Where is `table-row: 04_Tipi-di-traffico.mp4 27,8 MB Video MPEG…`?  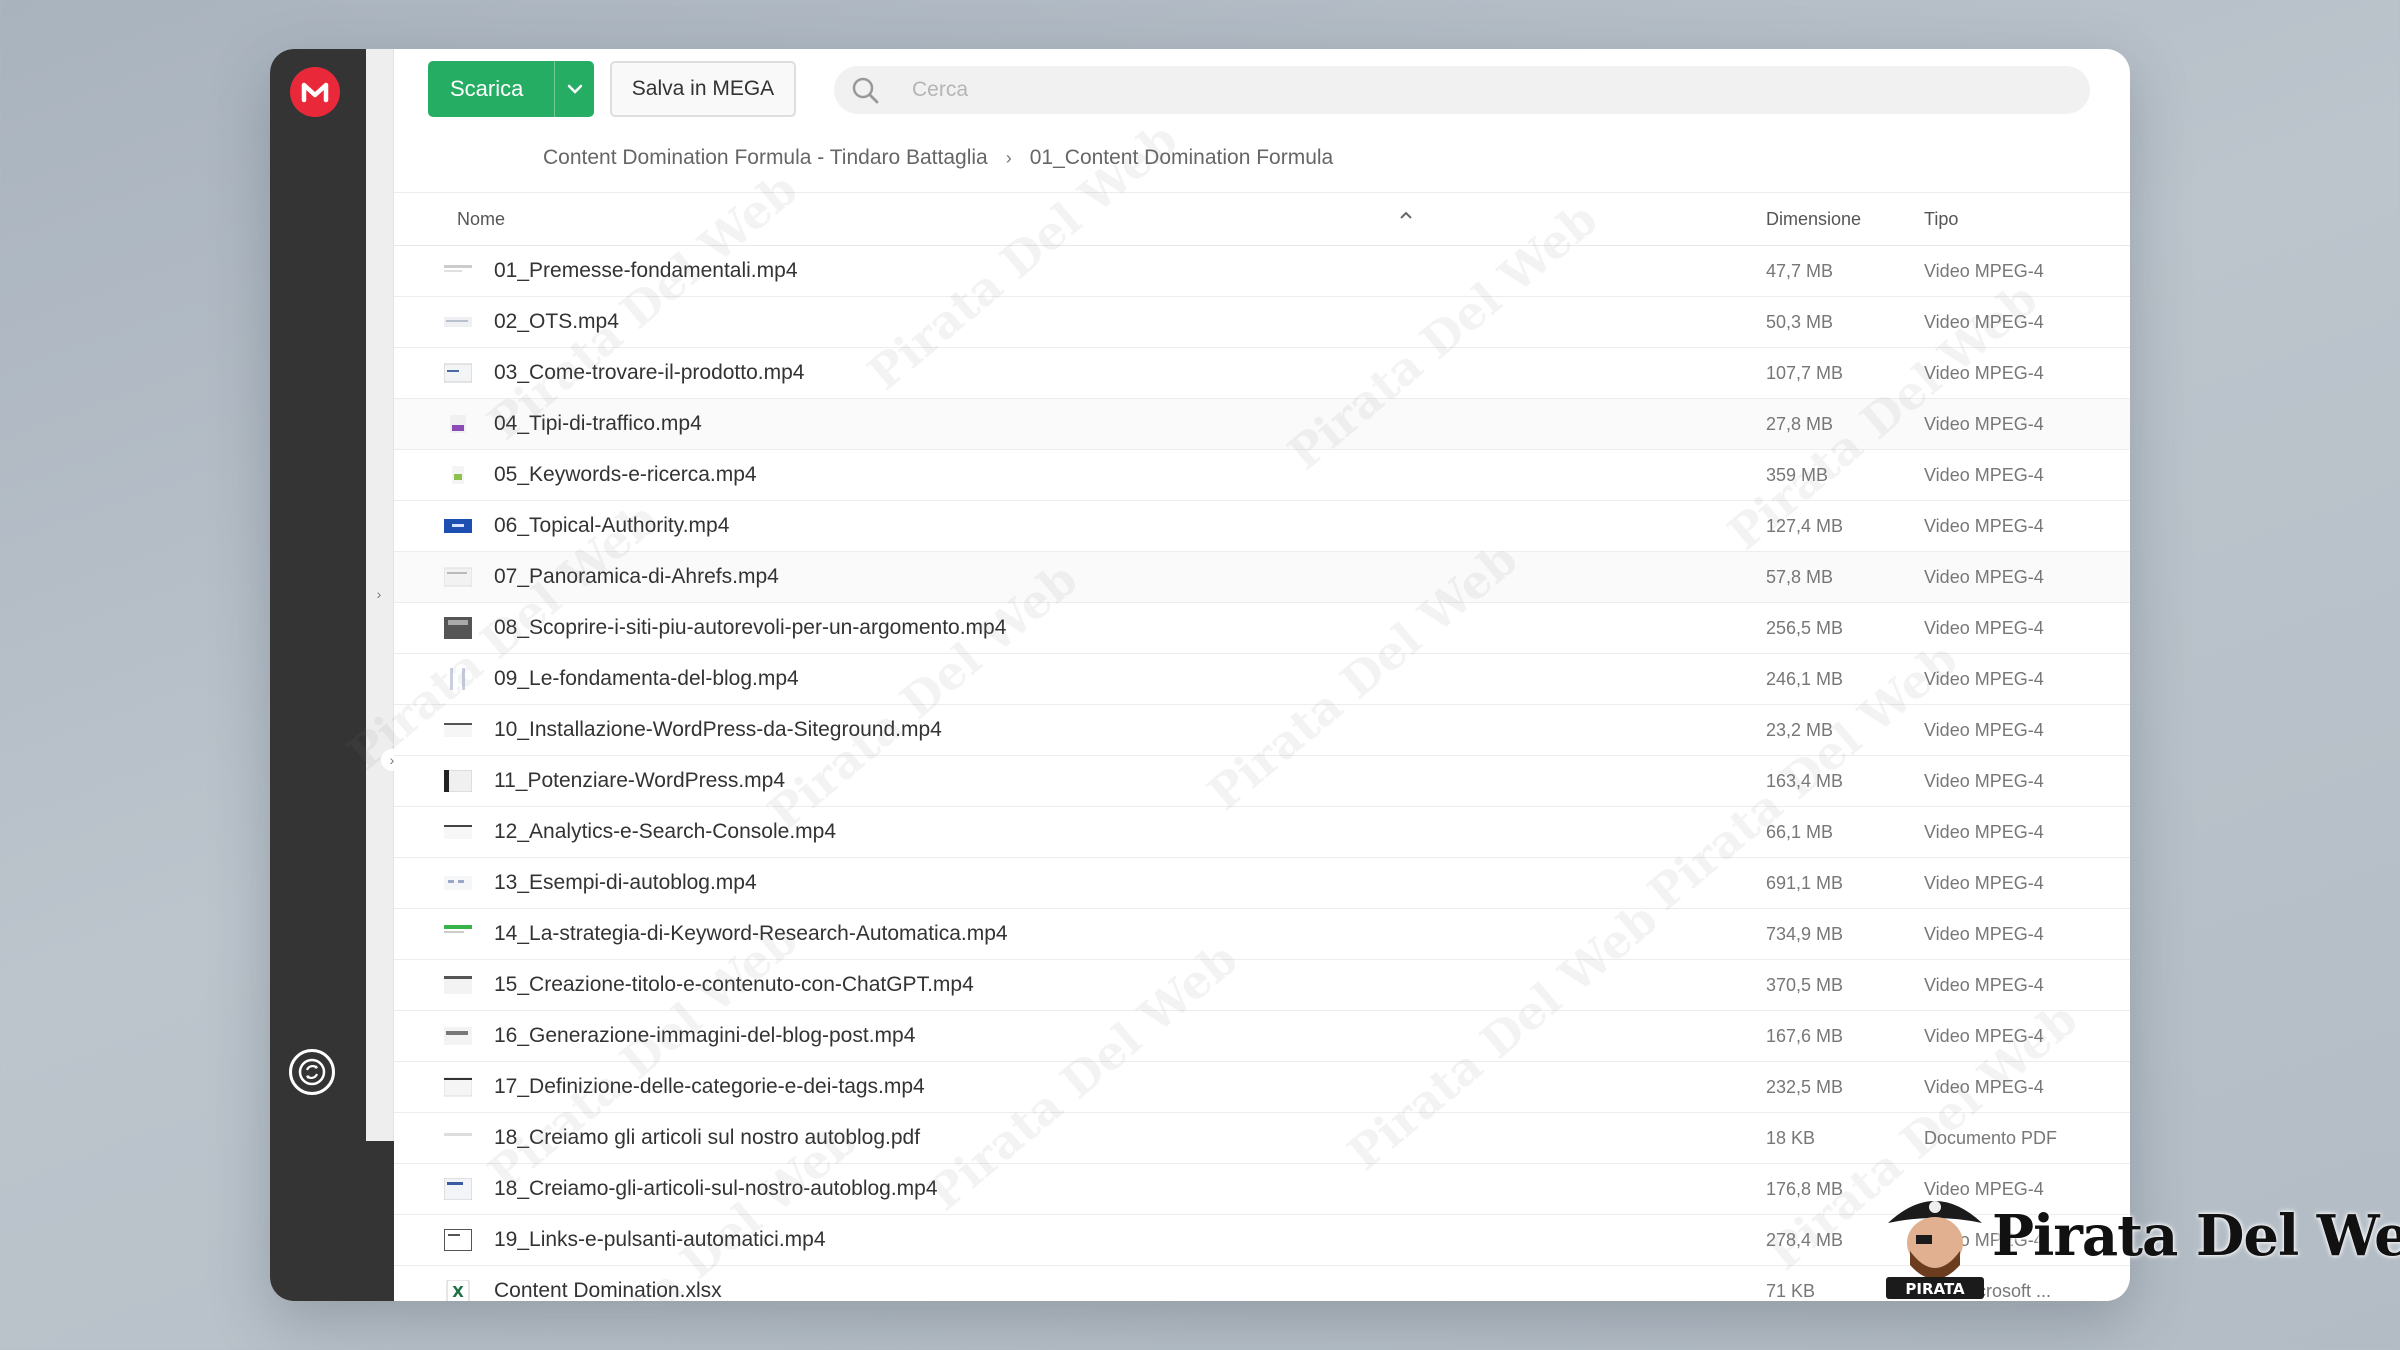
table-row: 04_Tipi-di-traffico.mp4 27,8 MB Video MPEG… is located at coordinates (1262, 424).